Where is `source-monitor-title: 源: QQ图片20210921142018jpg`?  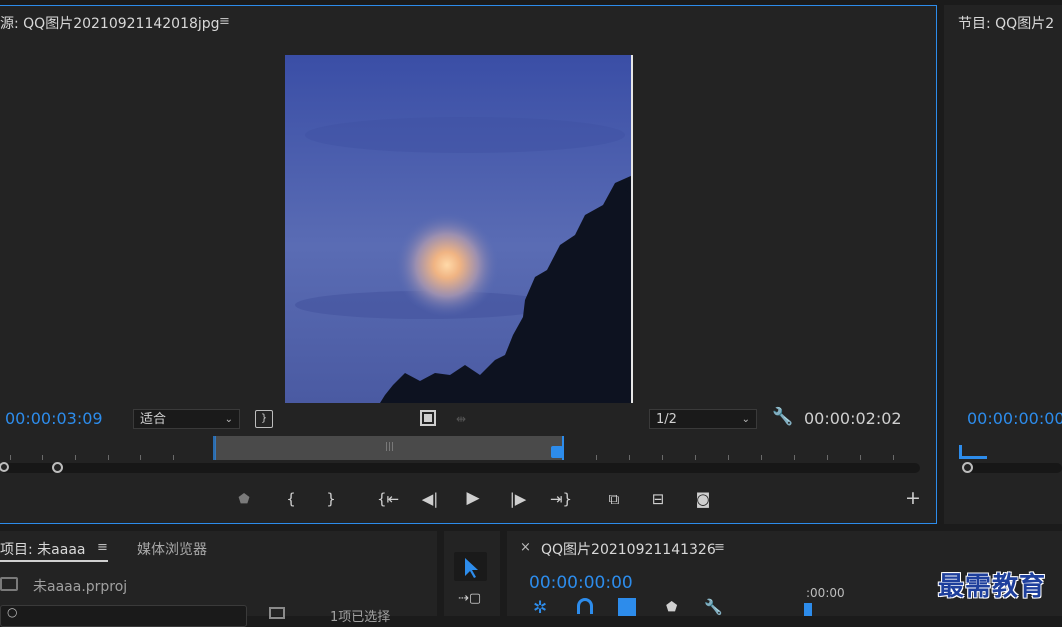
source-monitor-title: 源: QQ图片20210921142018jpg is located at coordinates (110, 23).